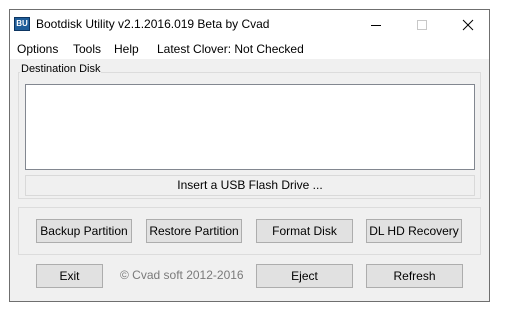 This screenshot has height=316, width=508. Describe the element at coordinates (87, 49) in the screenshot. I see `menu-tools: Tools` at that location.